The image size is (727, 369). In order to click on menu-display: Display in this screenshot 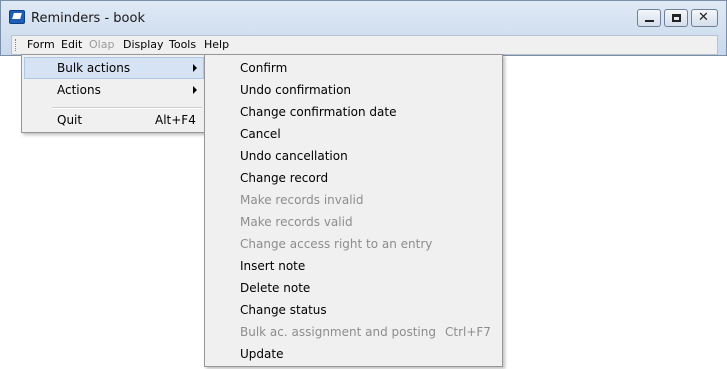, I will do `click(143, 45)`.